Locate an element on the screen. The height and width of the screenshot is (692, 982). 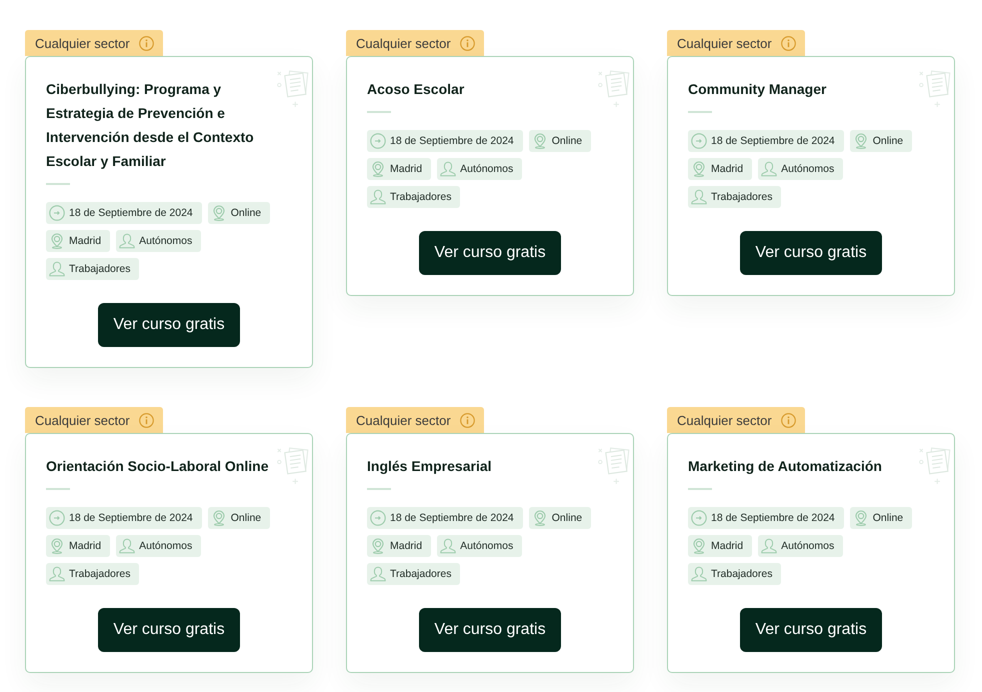
course-title: Inglés Empresarial is located at coordinates (429, 466).